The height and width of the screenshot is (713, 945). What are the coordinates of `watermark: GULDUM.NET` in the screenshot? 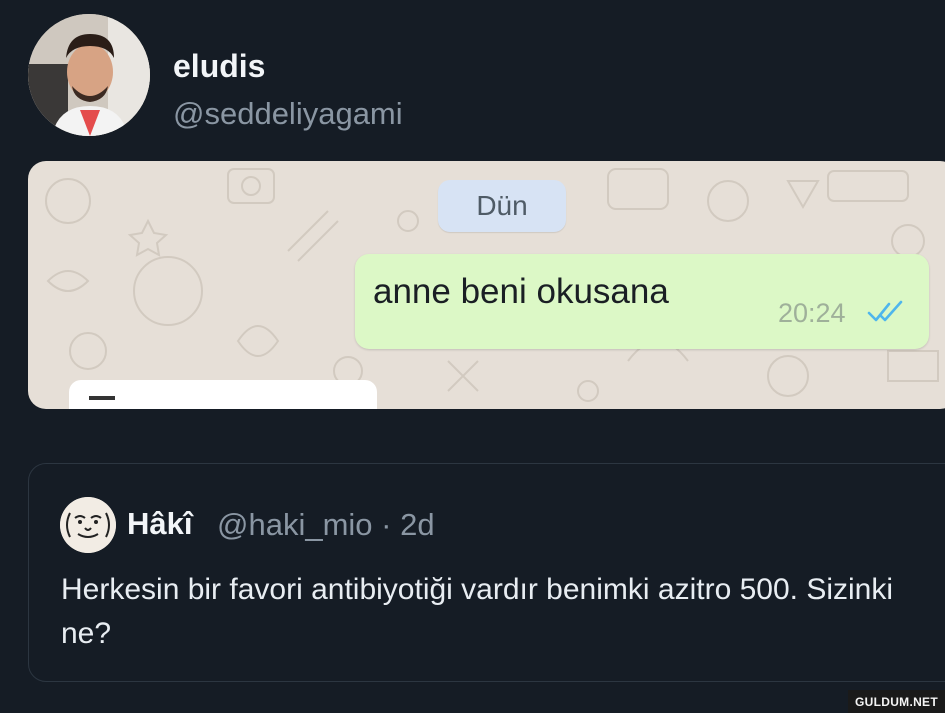 It's located at (896, 701).